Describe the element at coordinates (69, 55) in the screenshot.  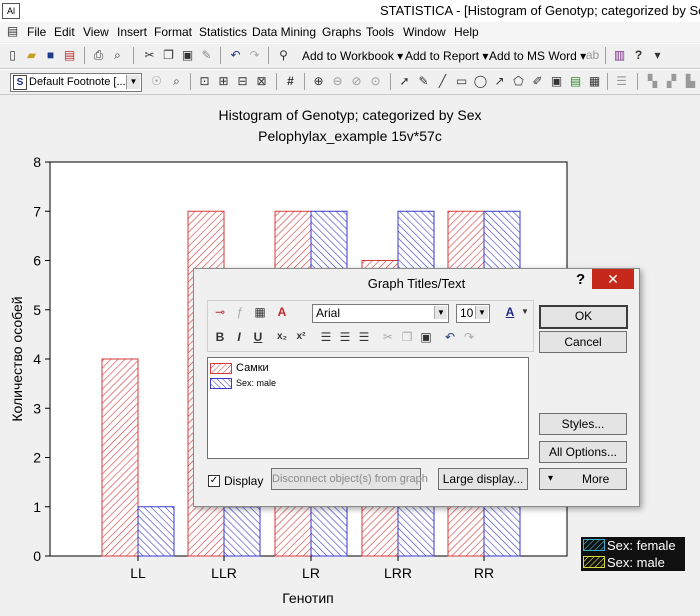
I see `pdf-icon: ▤` at that location.